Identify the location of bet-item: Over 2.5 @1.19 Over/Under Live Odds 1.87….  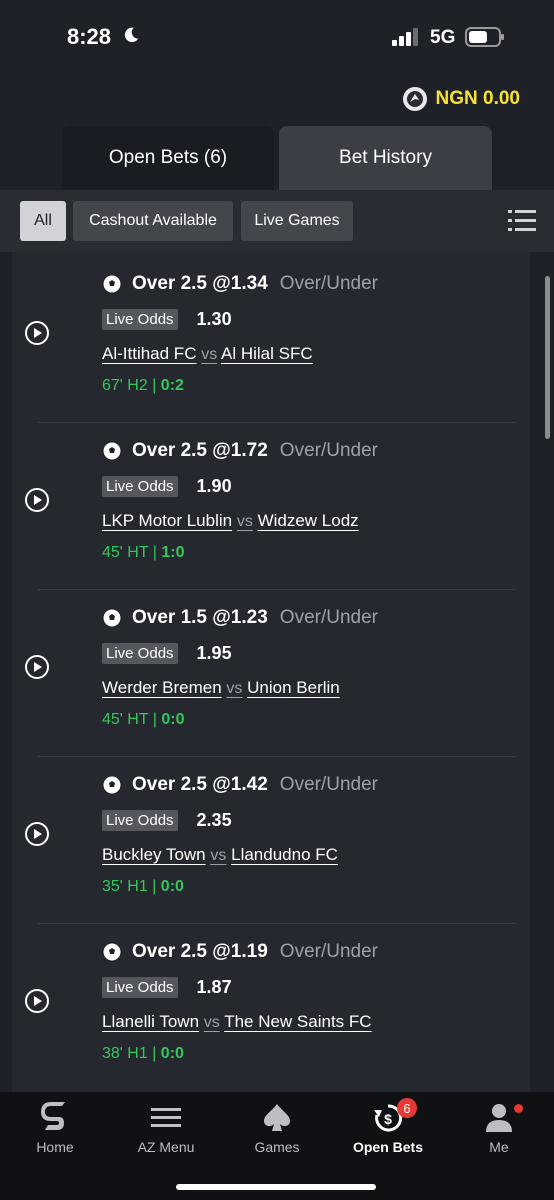
(271, 1007).